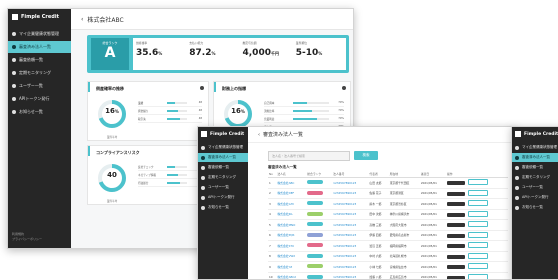 This screenshot has width=558, height=280. Describe the element at coordinates (309, 156) in the screenshot. I see `search-input: 法人名・法人番号で検索` at that location.